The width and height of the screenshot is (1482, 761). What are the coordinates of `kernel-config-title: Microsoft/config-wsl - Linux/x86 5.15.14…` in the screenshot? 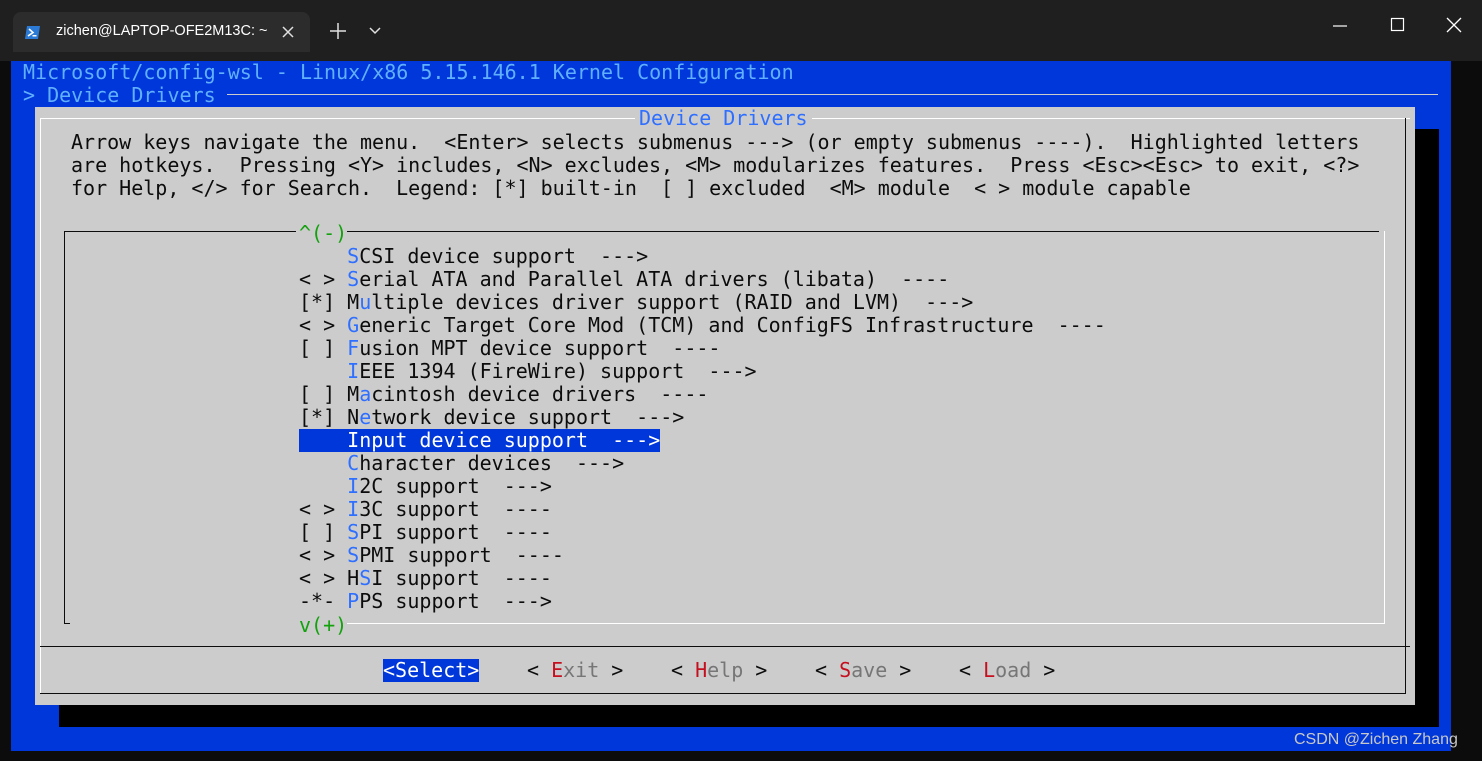 It's located at (408, 72).